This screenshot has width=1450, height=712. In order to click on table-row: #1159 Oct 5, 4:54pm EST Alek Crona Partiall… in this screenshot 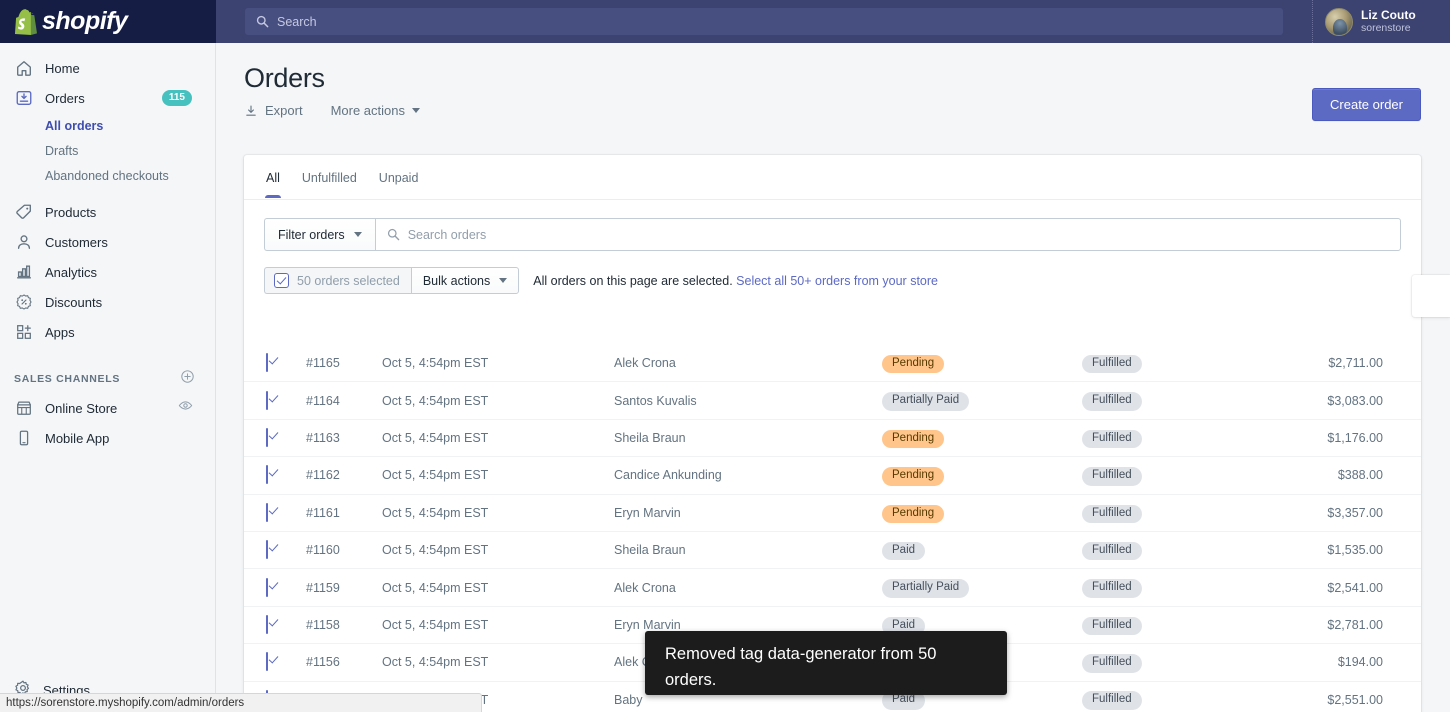, I will do `click(832, 588)`.